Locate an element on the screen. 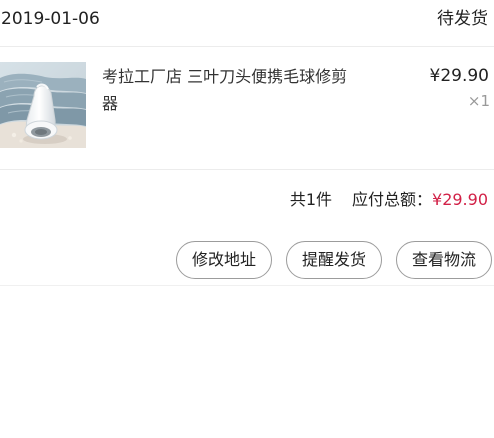 The height and width of the screenshot is (438, 494). bottom-divider is located at coordinates (247, 285).